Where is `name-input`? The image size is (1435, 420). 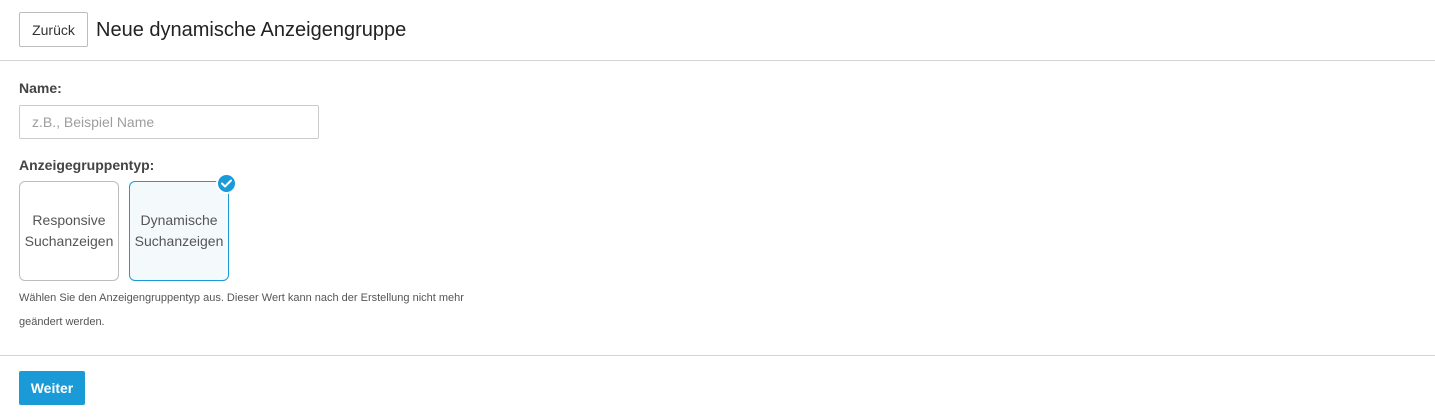 name-input is located at coordinates (169, 122).